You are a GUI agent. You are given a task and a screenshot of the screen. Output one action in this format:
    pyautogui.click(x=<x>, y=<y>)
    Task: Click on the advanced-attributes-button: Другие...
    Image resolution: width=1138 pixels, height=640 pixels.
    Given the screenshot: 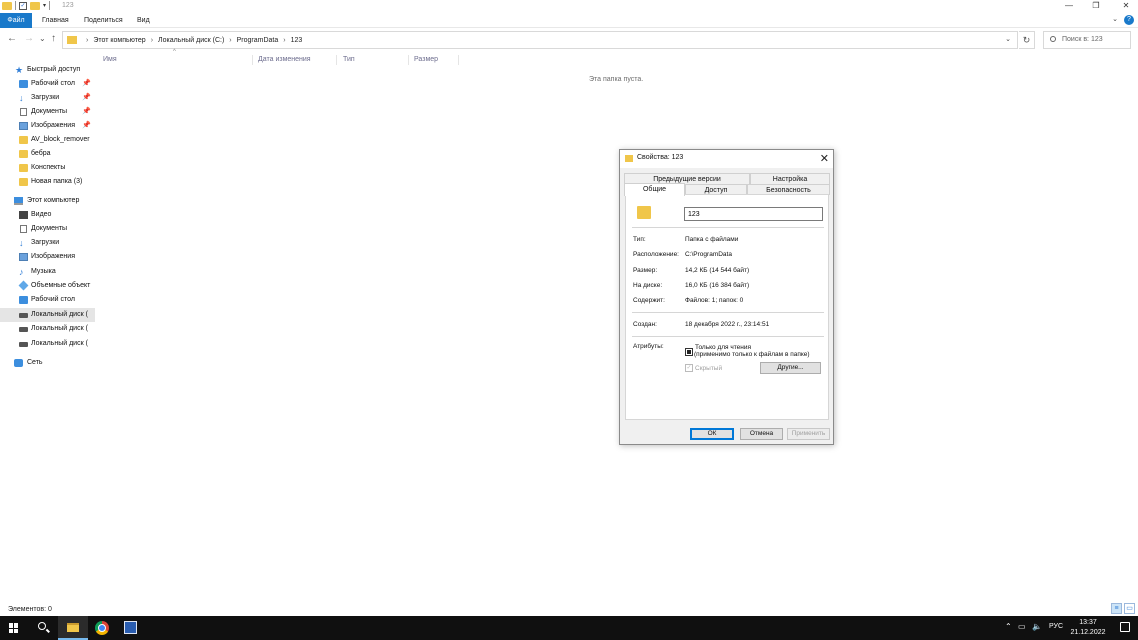 What is the action you would take?
    pyautogui.click(x=790, y=368)
    